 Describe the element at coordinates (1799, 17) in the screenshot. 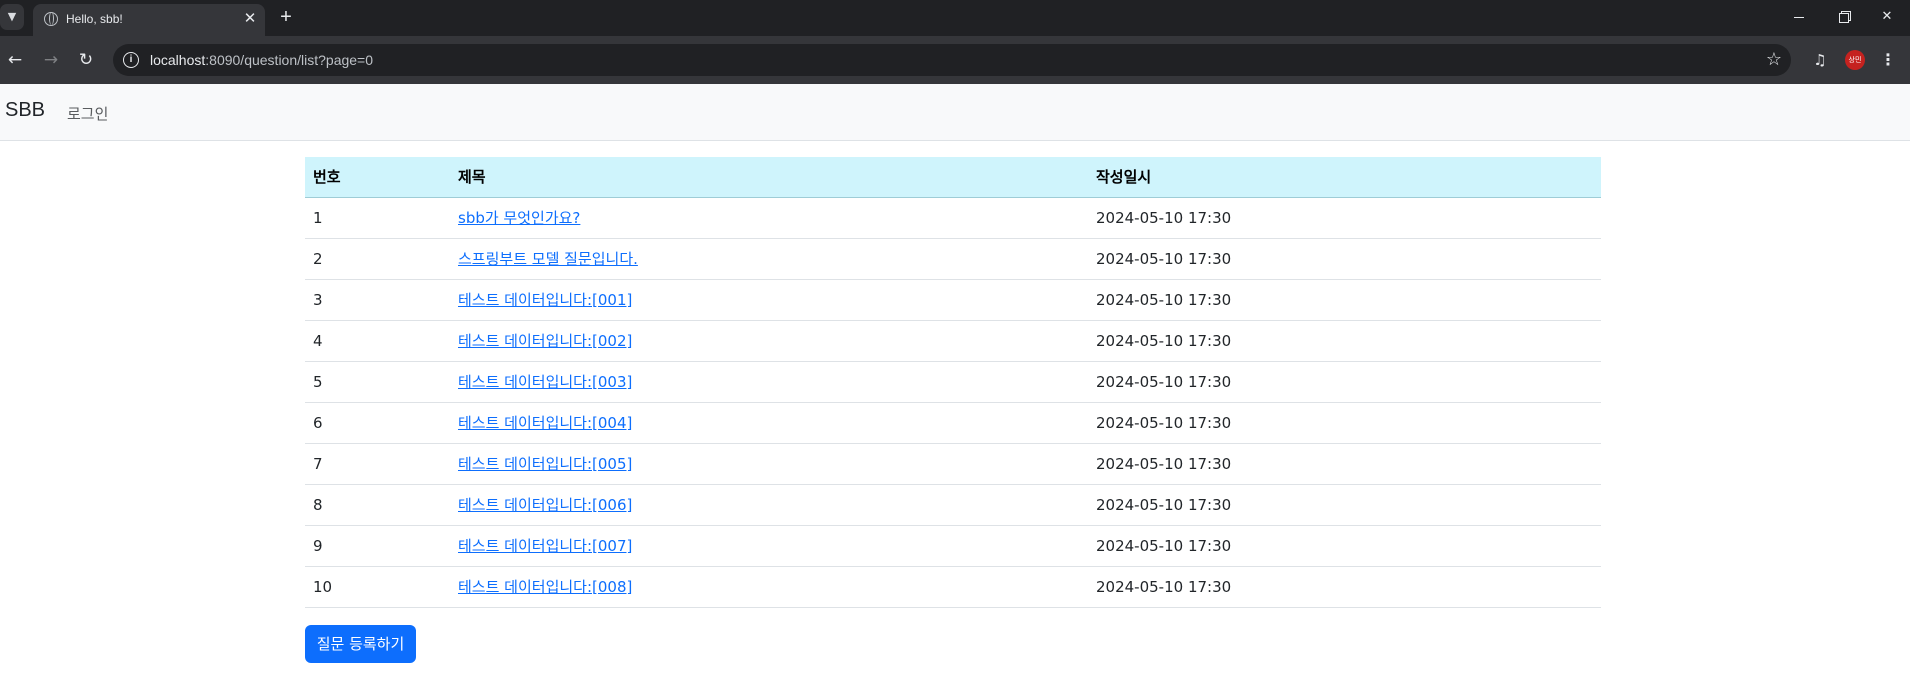

I see `minimize-window-button` at that location.